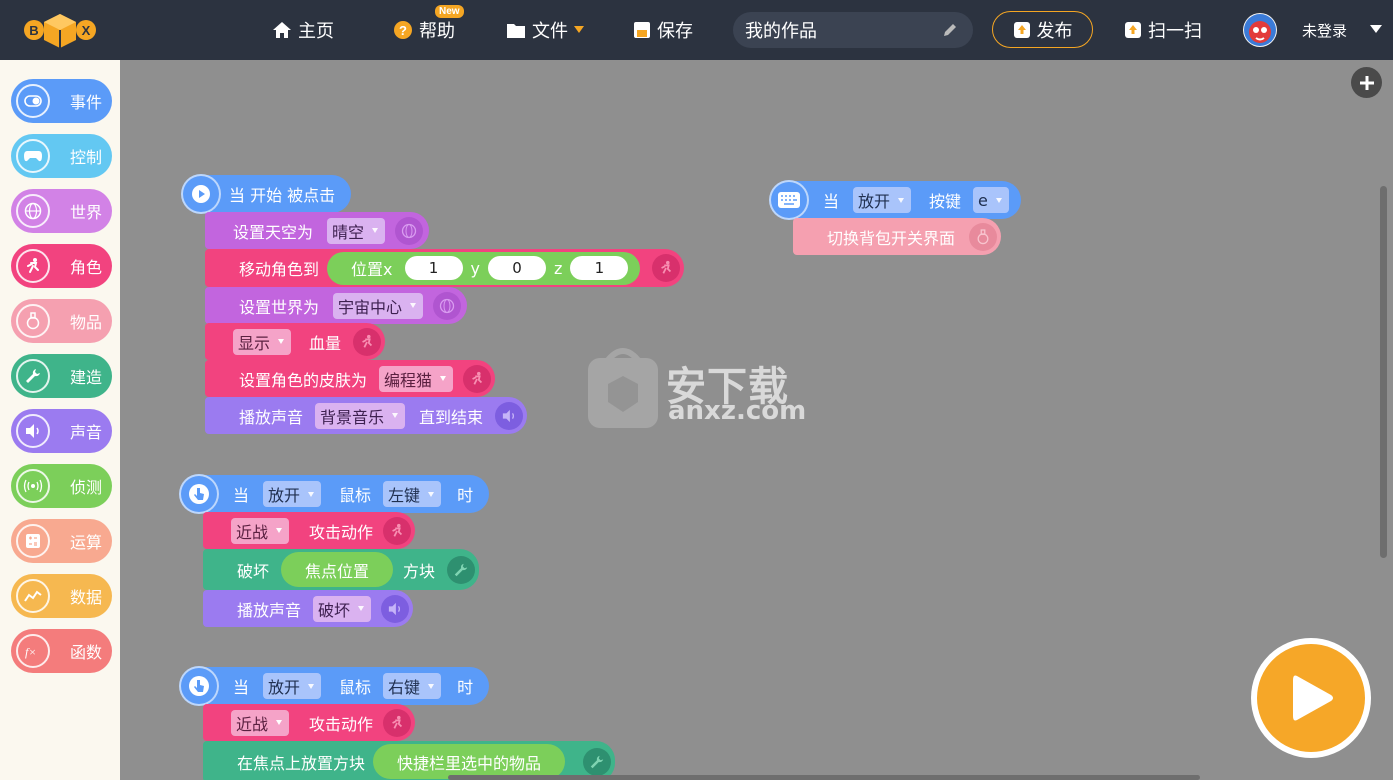  I want to click on key-dropdown: e, so click(991, 200).